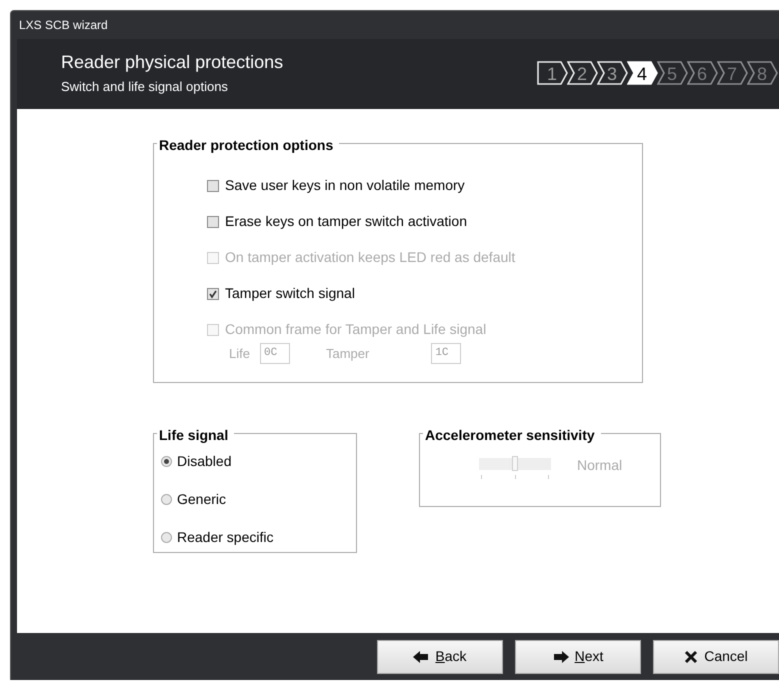 Image resolution: width=779 pixels, height=686 pixels. Describe the element at coordinates (345, 185) in the screenshot. I see `checkbox-label: Save user keys in non volatile memory` at that location.